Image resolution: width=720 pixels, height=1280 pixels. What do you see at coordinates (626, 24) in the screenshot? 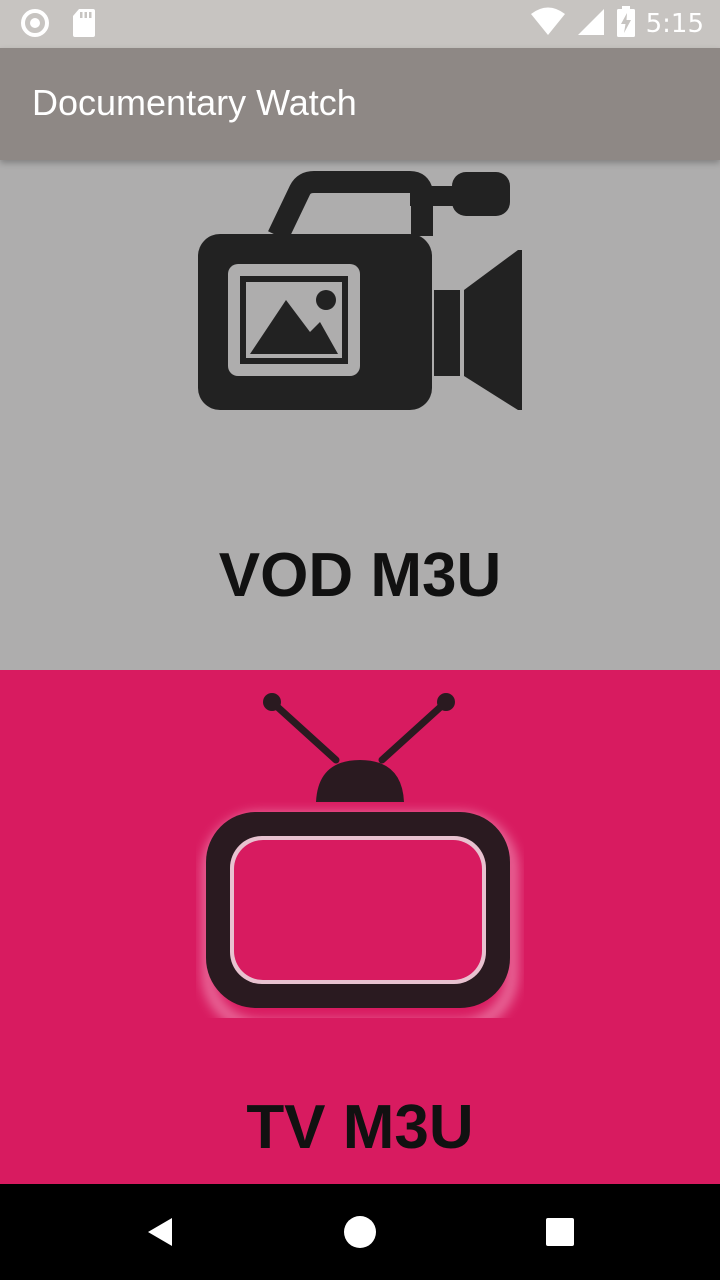
I see `battery-charging-icon` at bounding box center [626, 24].